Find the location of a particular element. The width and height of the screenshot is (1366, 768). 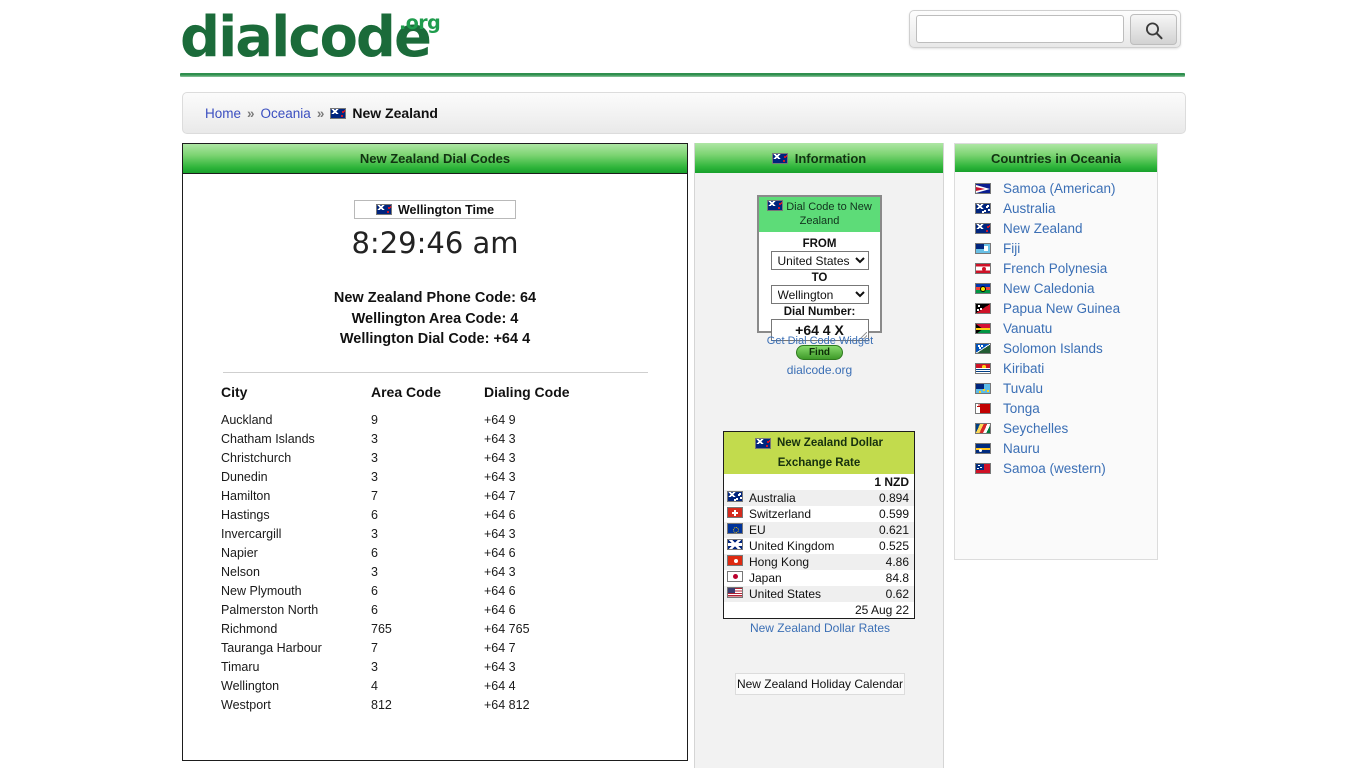

exchange-rate-value: 84.8 is located at coordinates (897, 578).